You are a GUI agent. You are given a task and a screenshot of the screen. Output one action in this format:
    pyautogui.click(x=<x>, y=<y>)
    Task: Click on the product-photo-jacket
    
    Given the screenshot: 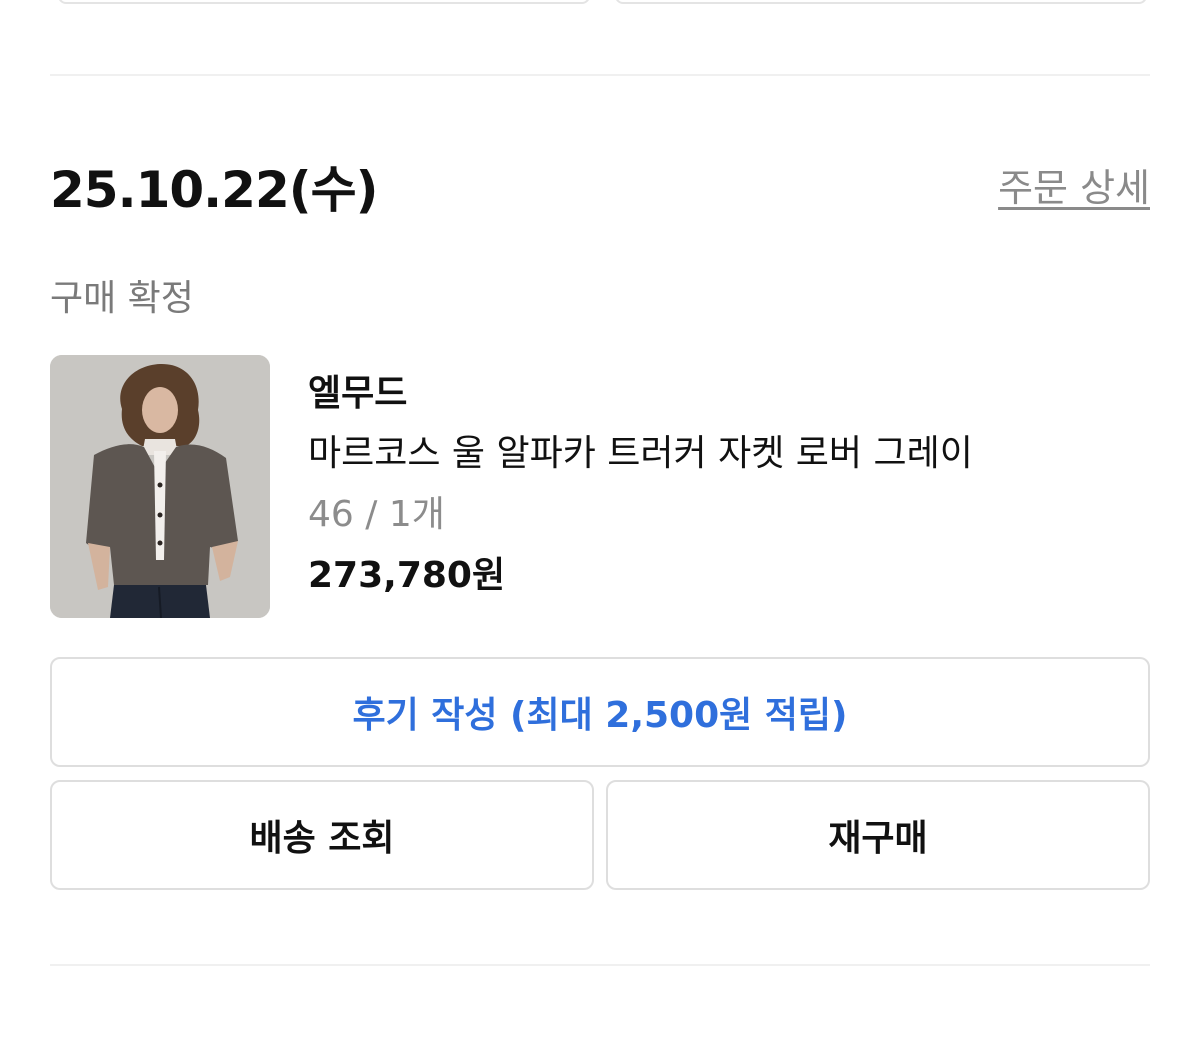 What is the action you would take?
    pyautogui.click(x=160, y=486)
    